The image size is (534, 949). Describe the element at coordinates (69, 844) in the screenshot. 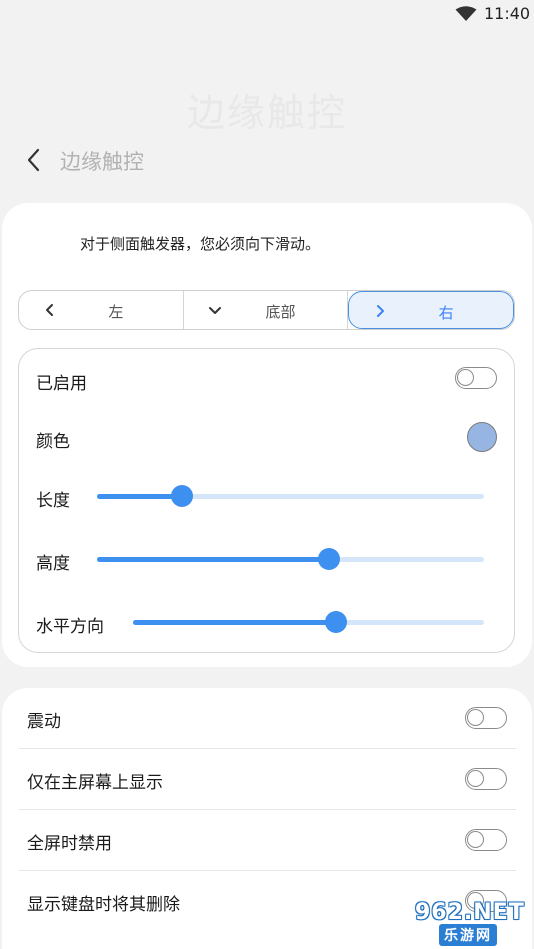

I see `option-label: 全屏时禁用` at that location.